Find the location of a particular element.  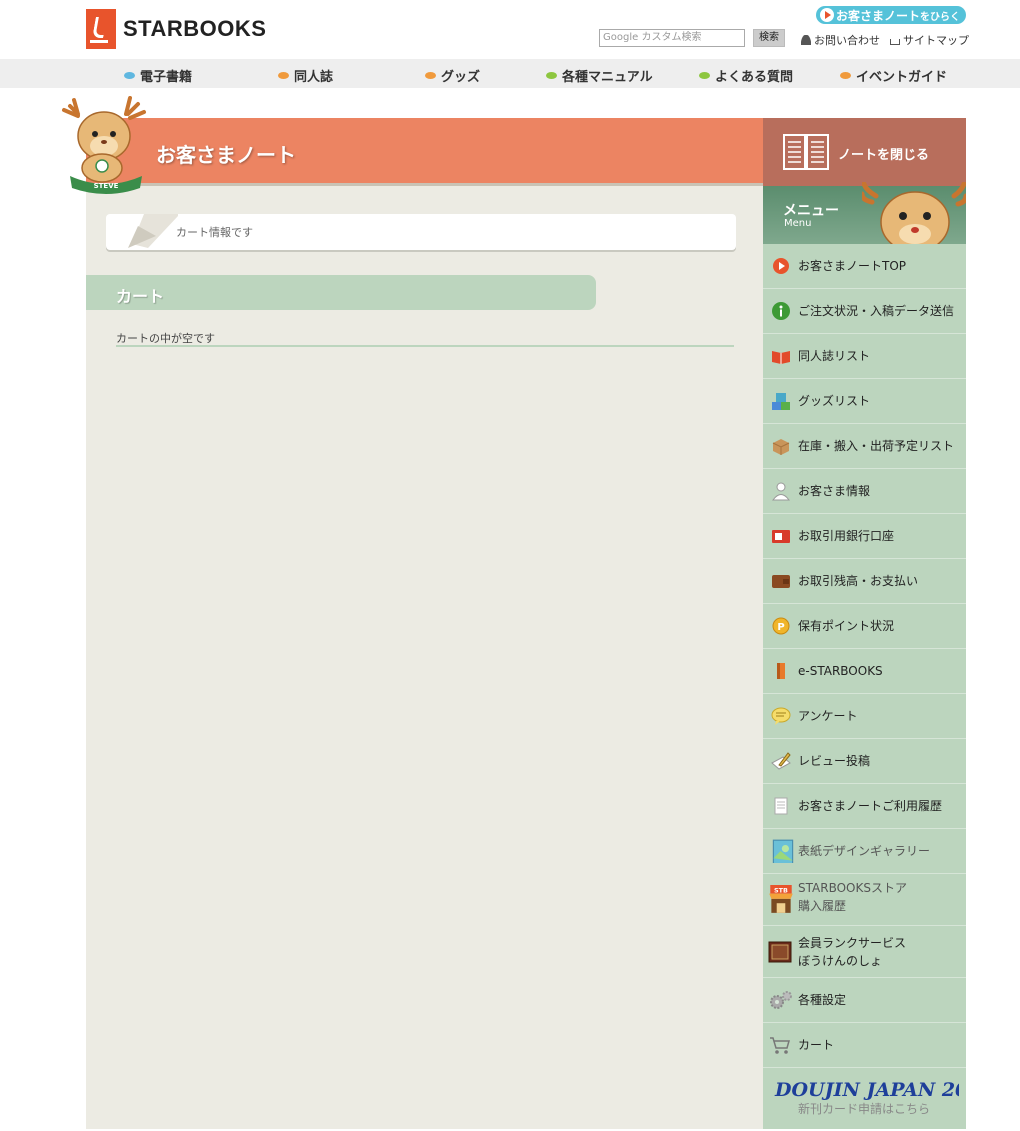

svg-text: P is located at coordinates (780, 627).